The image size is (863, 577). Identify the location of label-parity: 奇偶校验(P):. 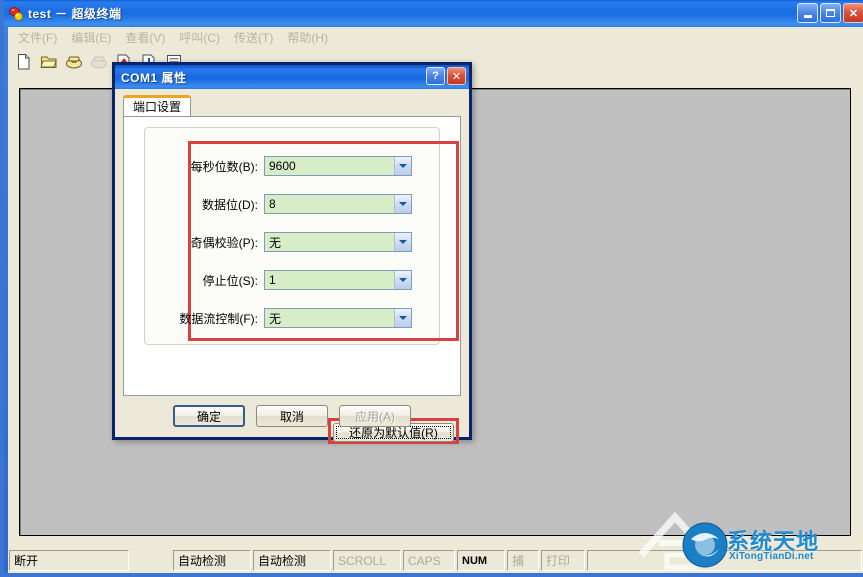
(224, 242).